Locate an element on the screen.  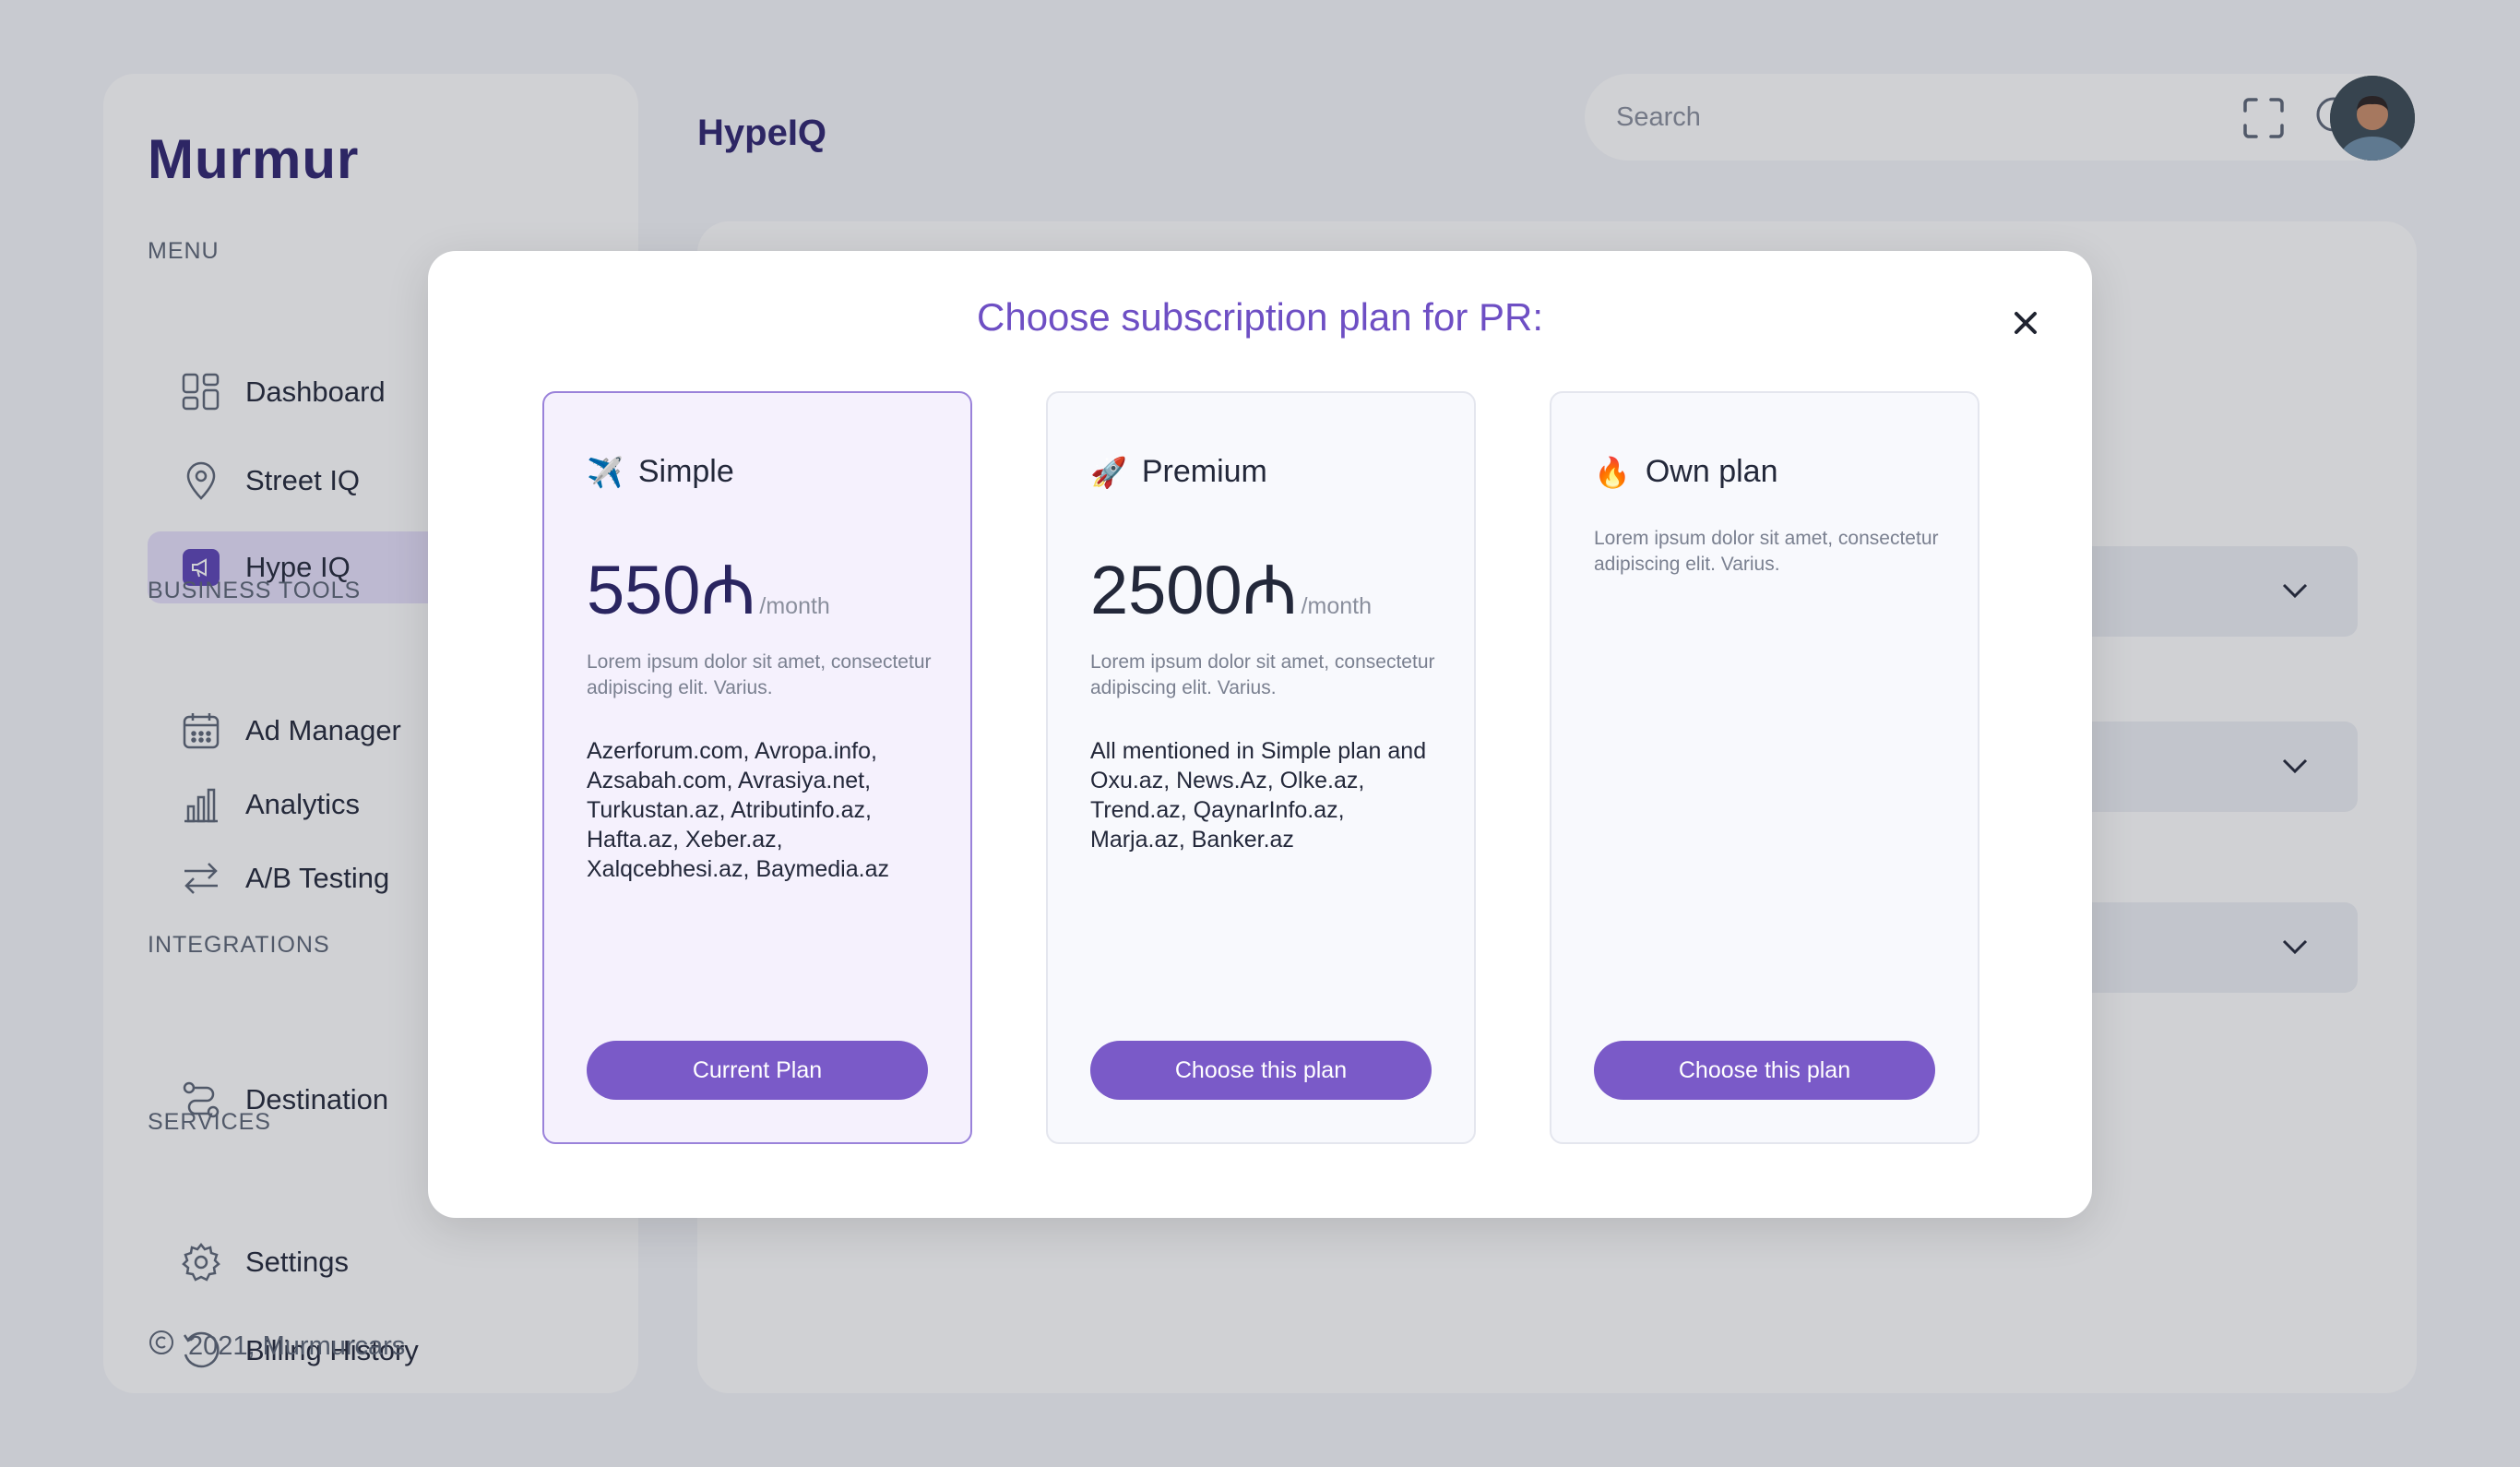
plan-name: Own plan is located at coordinates (1711, 472).